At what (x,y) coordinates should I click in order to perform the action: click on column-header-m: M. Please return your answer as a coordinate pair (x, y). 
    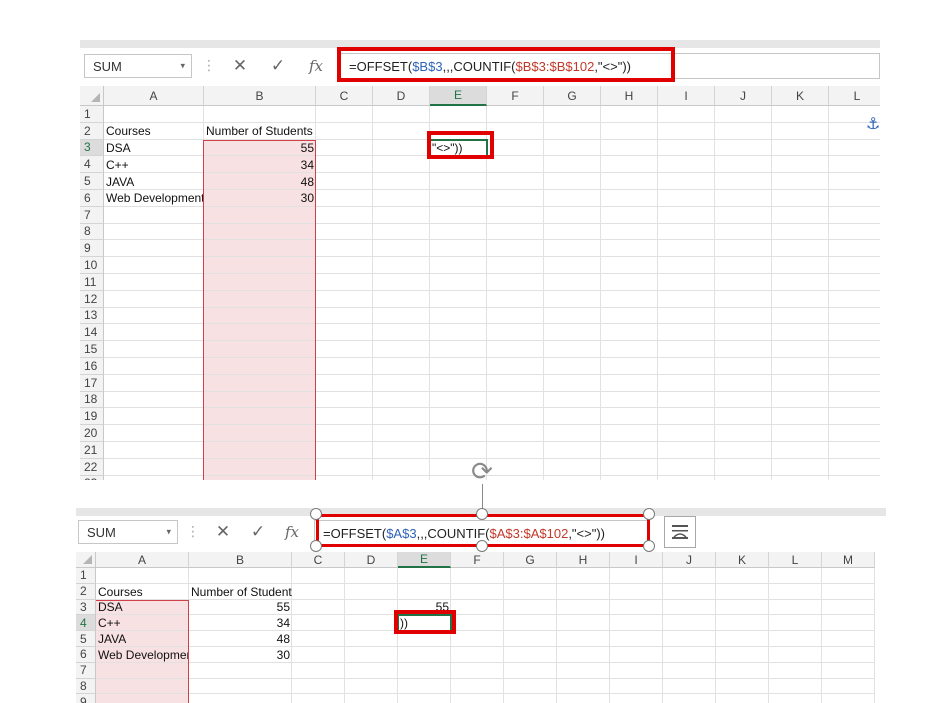
    Looking at the image, I should click on (848, 560).